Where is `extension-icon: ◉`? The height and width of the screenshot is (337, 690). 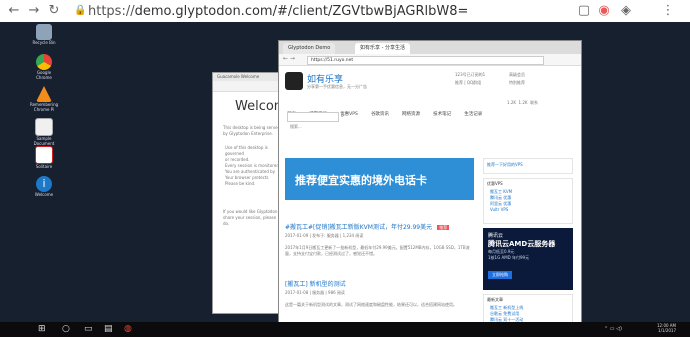
extension-icon: ◉ is located at coordinates (604, 11).